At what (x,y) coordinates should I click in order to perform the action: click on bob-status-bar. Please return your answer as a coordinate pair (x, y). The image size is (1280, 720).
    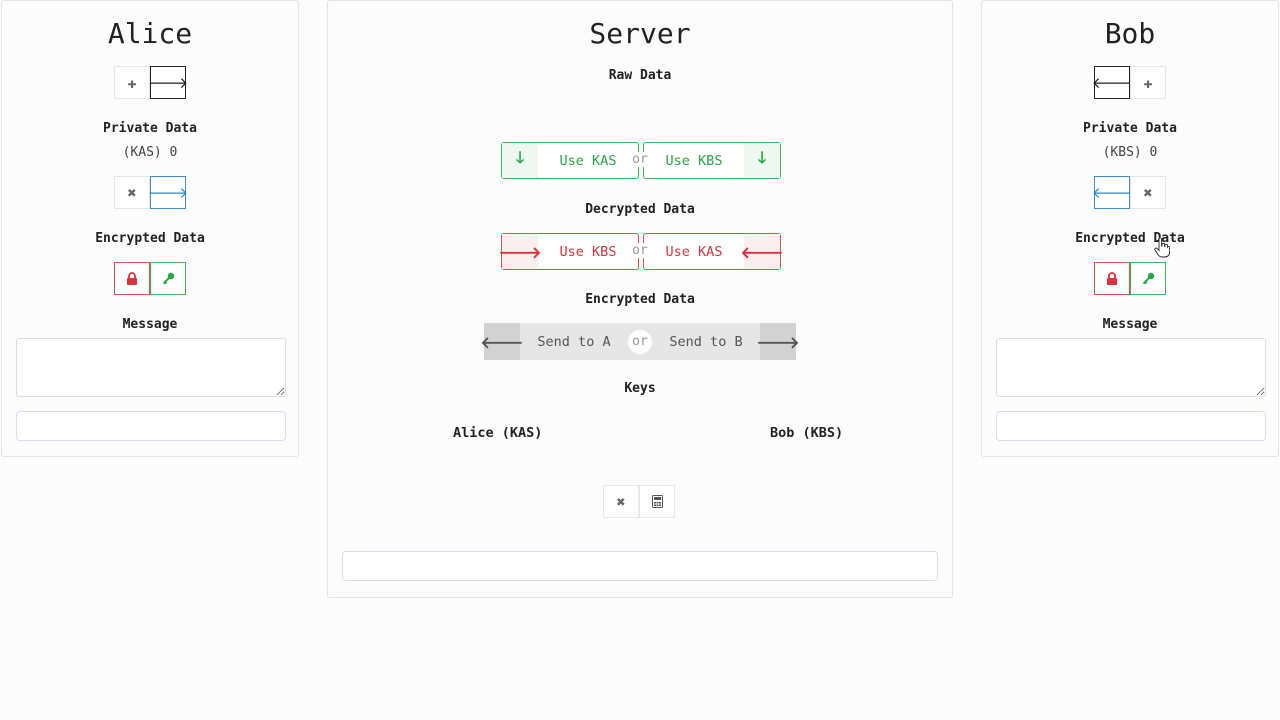
    Looking at the image, I should click on (1131, 426).